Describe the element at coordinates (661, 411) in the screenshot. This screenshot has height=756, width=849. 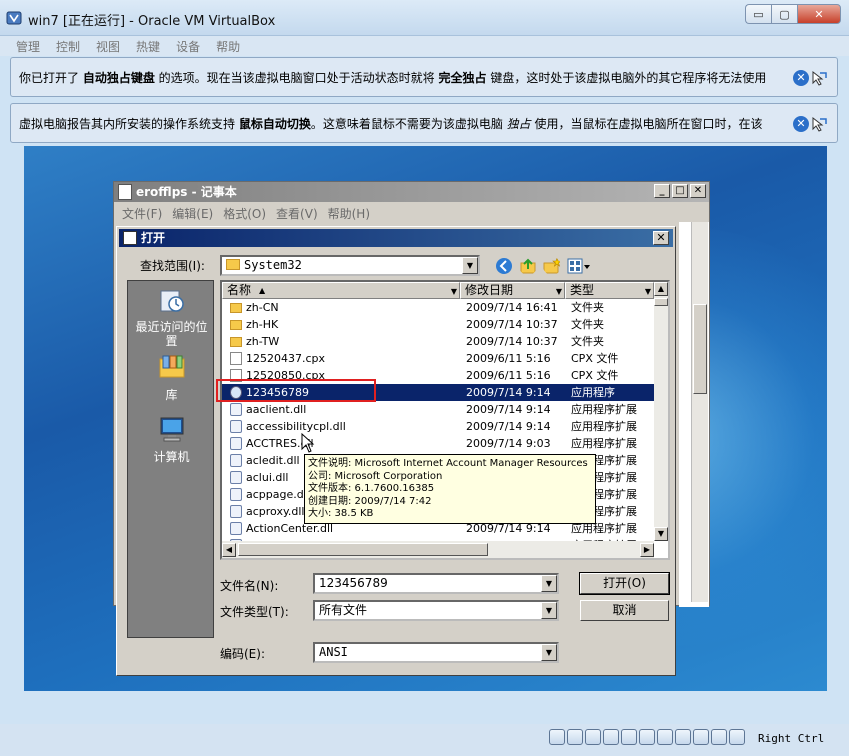
I see `file-list-vertical-scrollbar: ▲ ▼` at that location.